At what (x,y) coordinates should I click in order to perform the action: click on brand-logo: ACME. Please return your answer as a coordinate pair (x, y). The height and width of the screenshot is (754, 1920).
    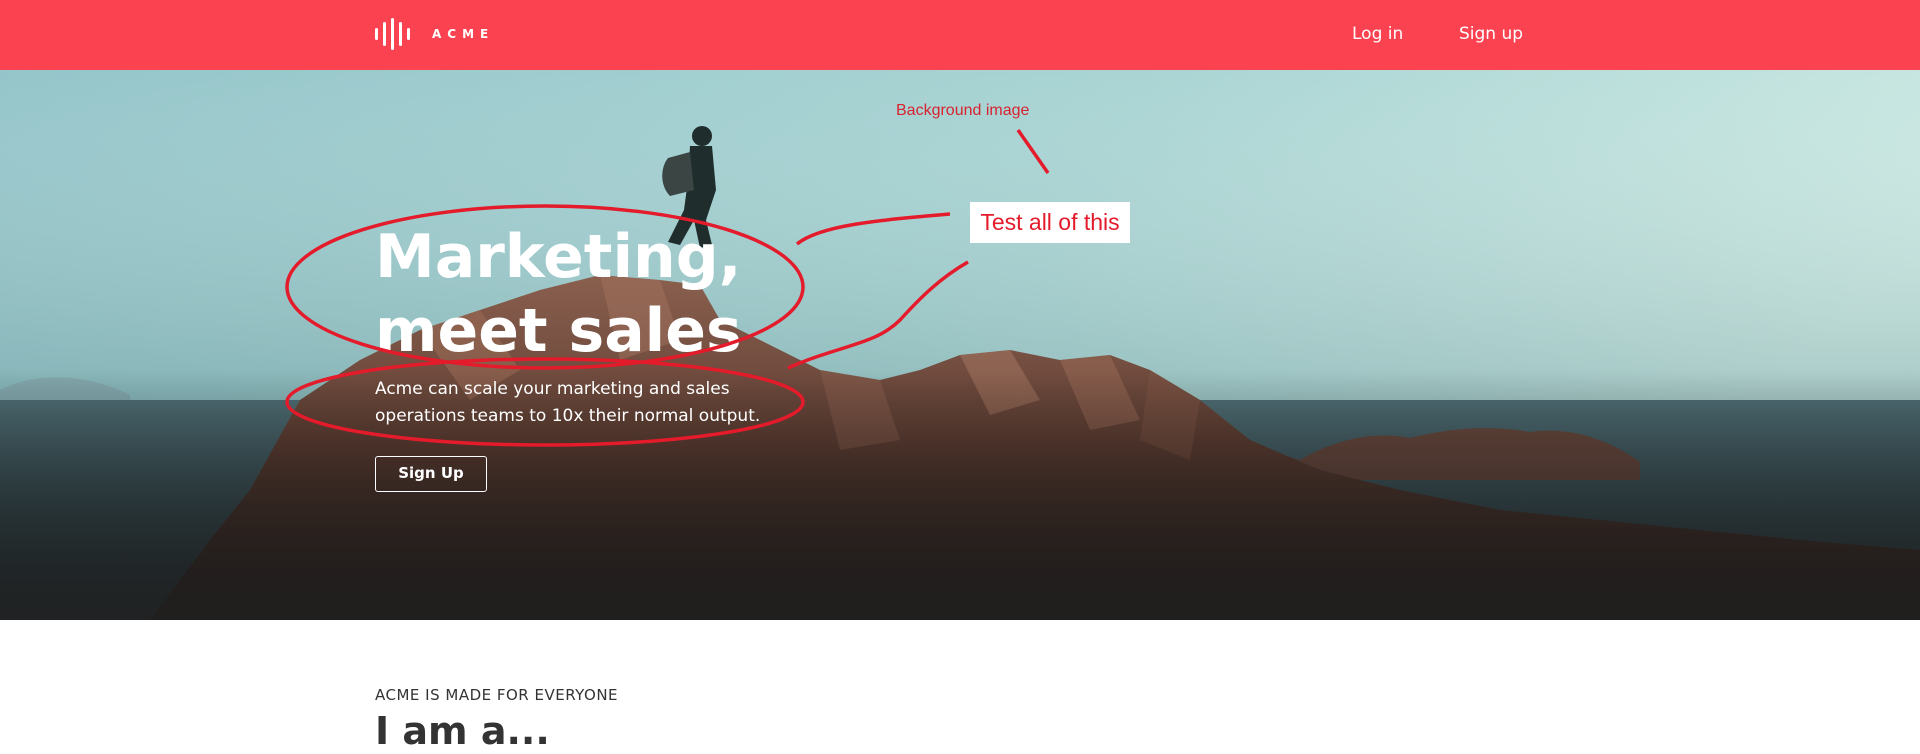
    Looking at the image, I should click on (434, 34).